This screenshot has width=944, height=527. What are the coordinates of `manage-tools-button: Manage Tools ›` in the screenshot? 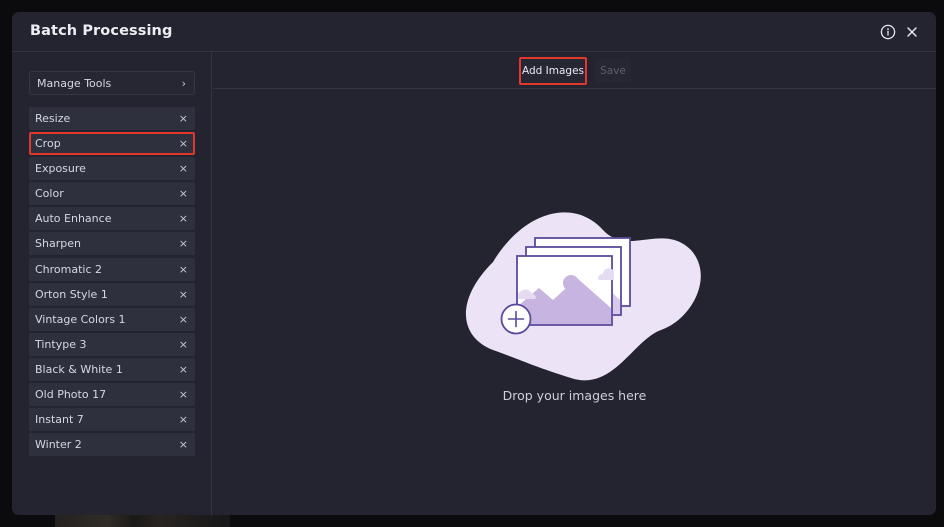 It's located at (112, 83).